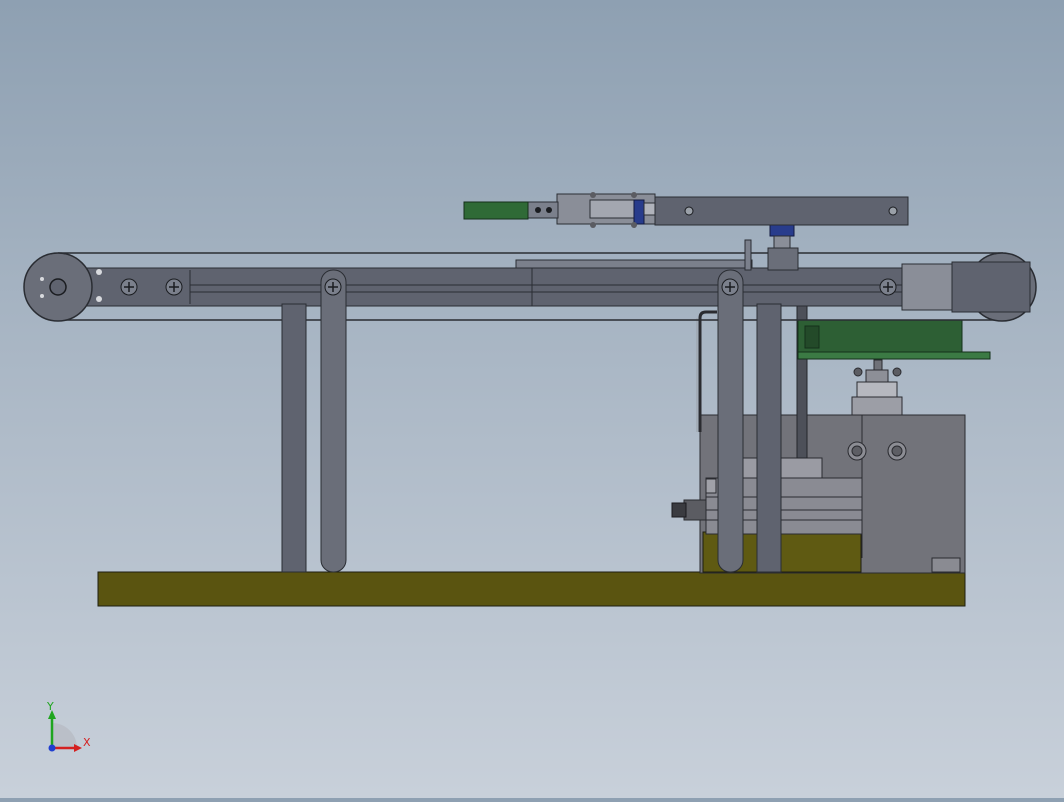  I want to click on z-axis-dot, so click(52, 748).